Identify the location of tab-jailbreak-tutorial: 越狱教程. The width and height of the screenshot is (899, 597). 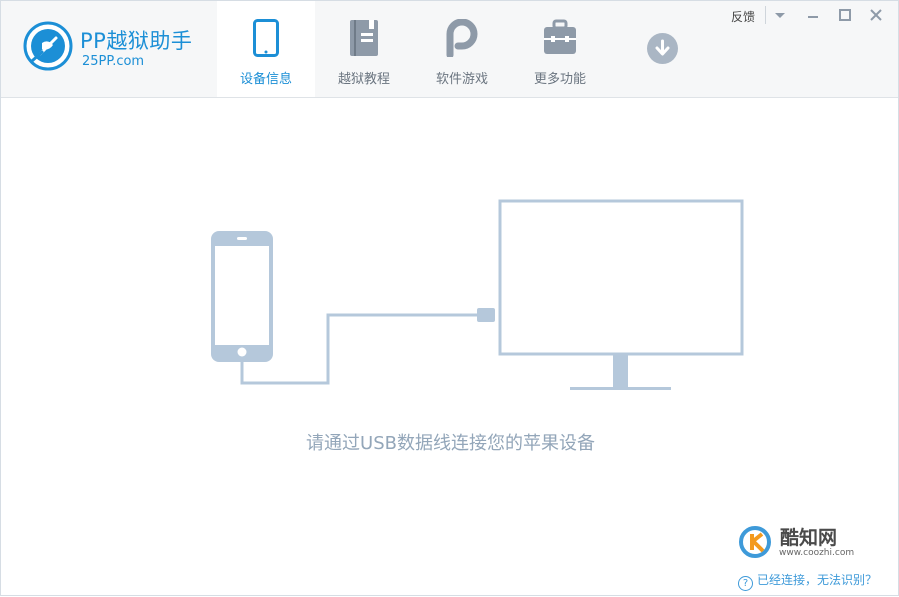
(364, 49).